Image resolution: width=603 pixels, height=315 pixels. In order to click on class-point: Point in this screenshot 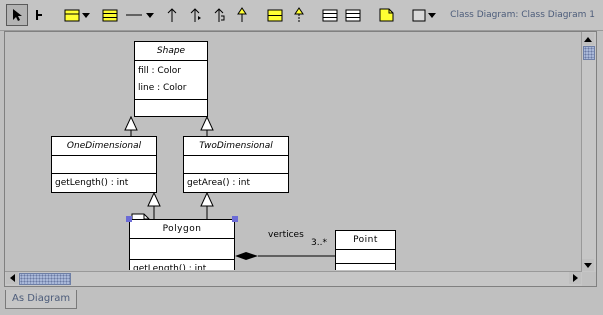, I will do `click(365, 250)`.